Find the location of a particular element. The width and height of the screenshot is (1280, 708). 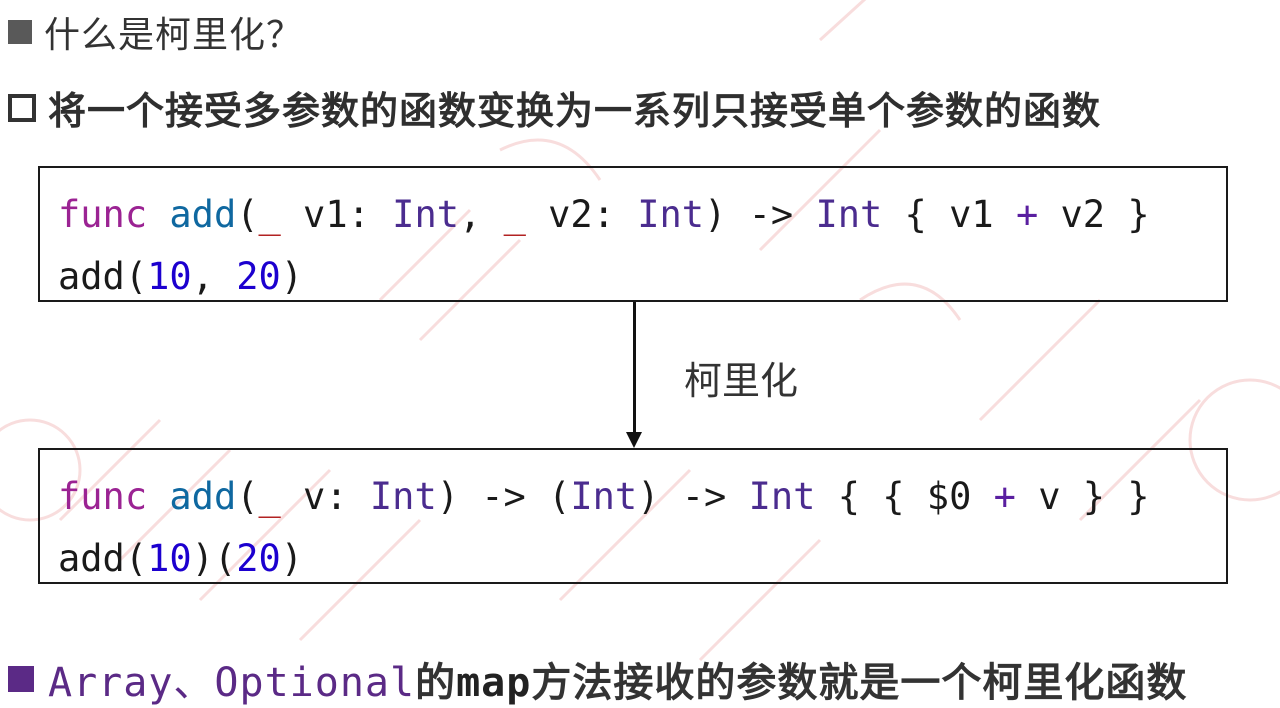

code-token: v1: is located at coordinates (336, 214).